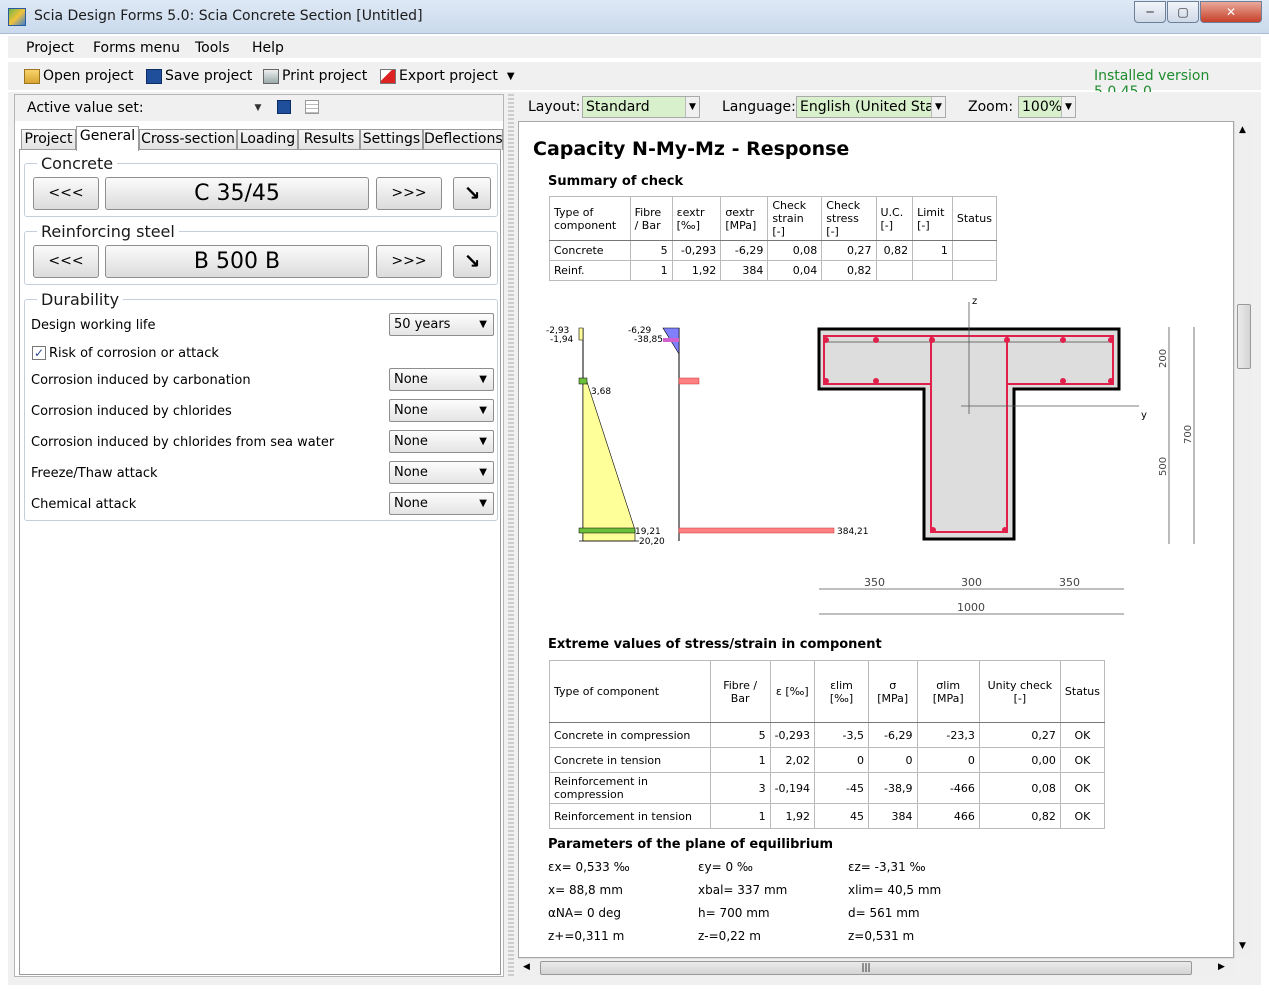 Image resolution: width=1269 pixels, height=995 pixels. Describe the element at coordinates (773, 270) in the screenshot. I see `table-row: Reinf. 1 1,92 384 0,04 0,82` at that location.